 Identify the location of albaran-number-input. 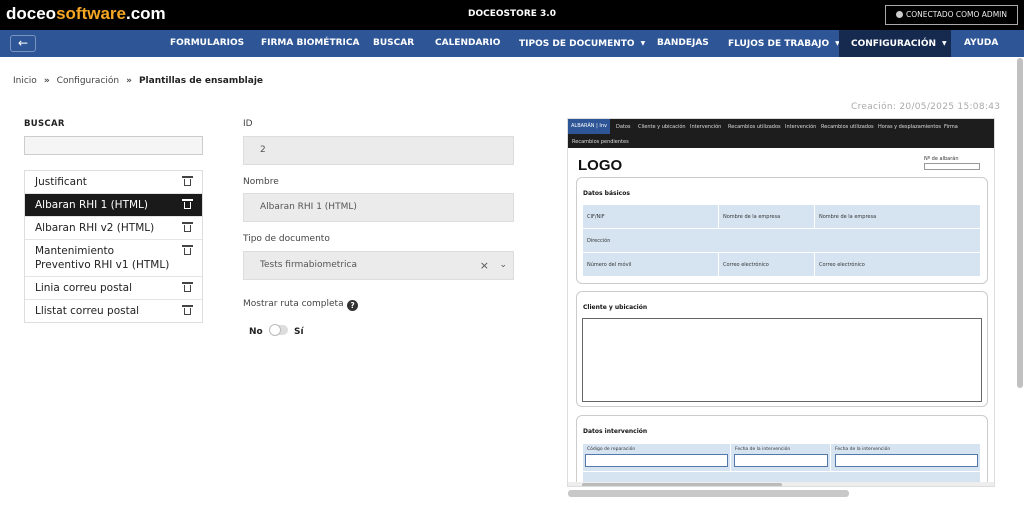
(952, 166).